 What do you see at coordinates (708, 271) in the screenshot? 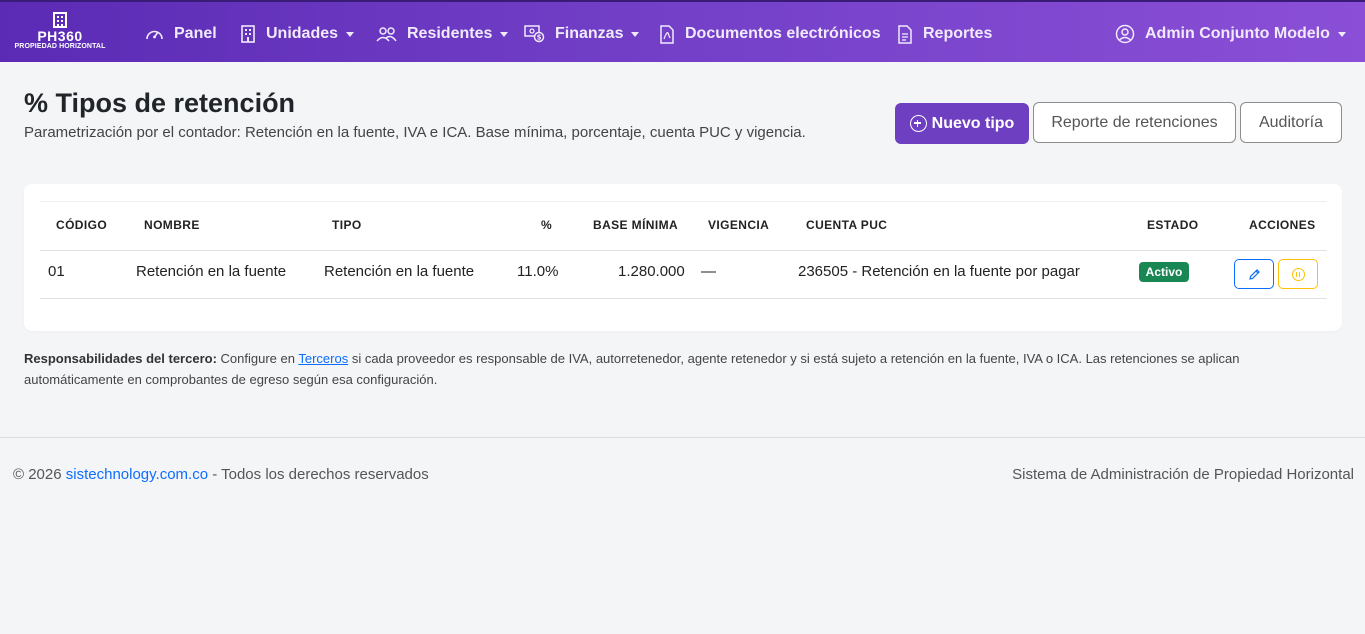
I see `cell-vigencia: —` at bounding box center [708, 271].